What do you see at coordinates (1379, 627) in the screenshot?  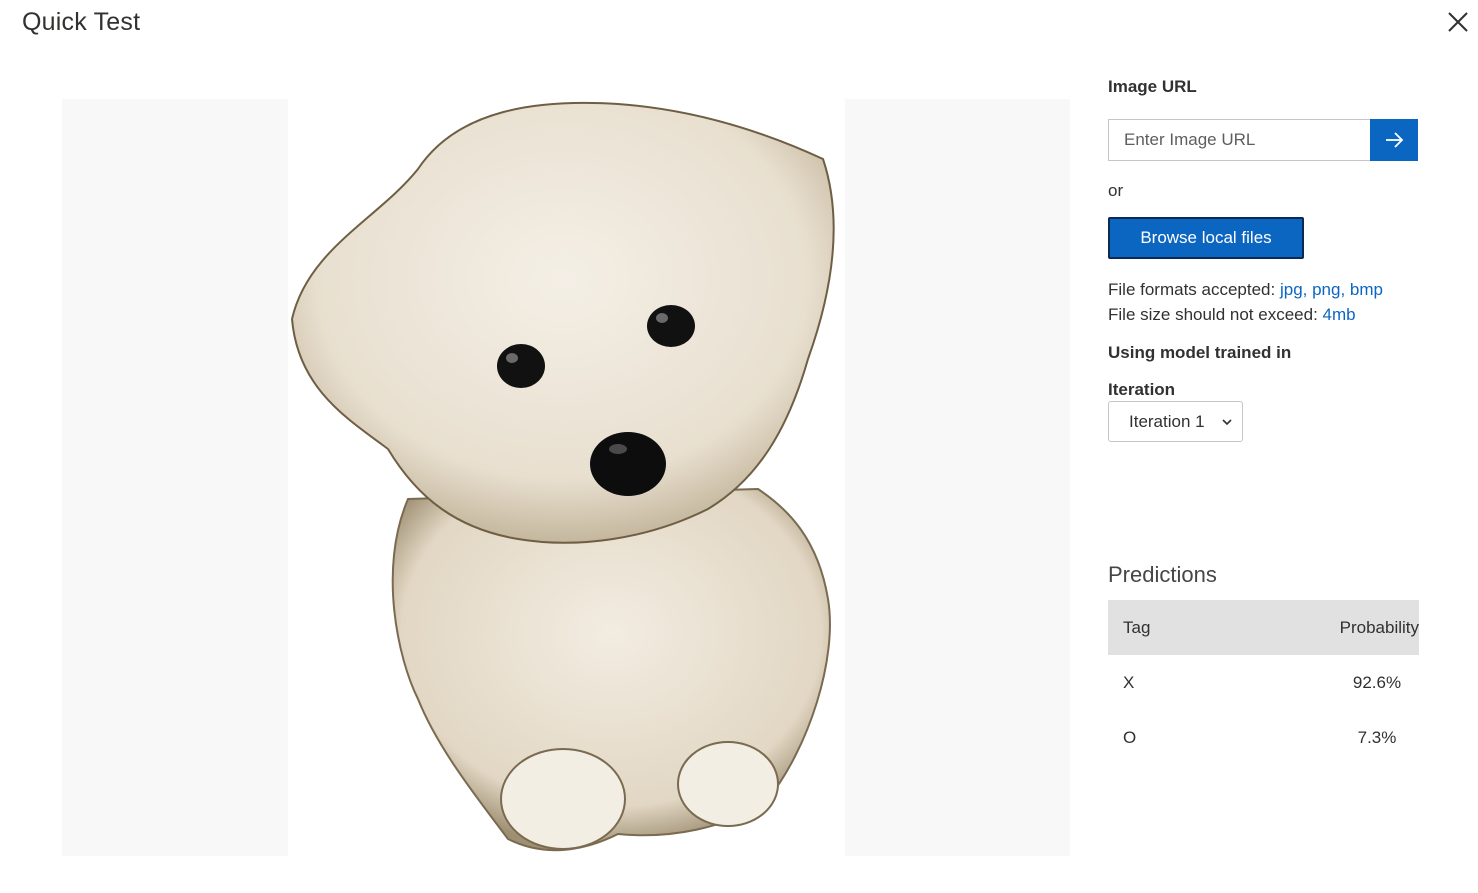 I see `column-header-probability: Probability` at bounding box center [1379, 627].